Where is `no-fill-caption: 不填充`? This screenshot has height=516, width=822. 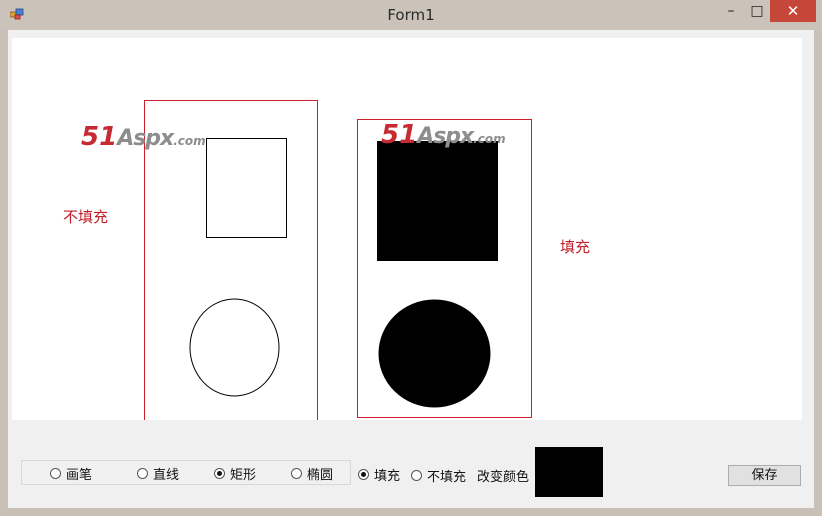
no-fill-caption: 不填充 is located at coordinates (86, 217).